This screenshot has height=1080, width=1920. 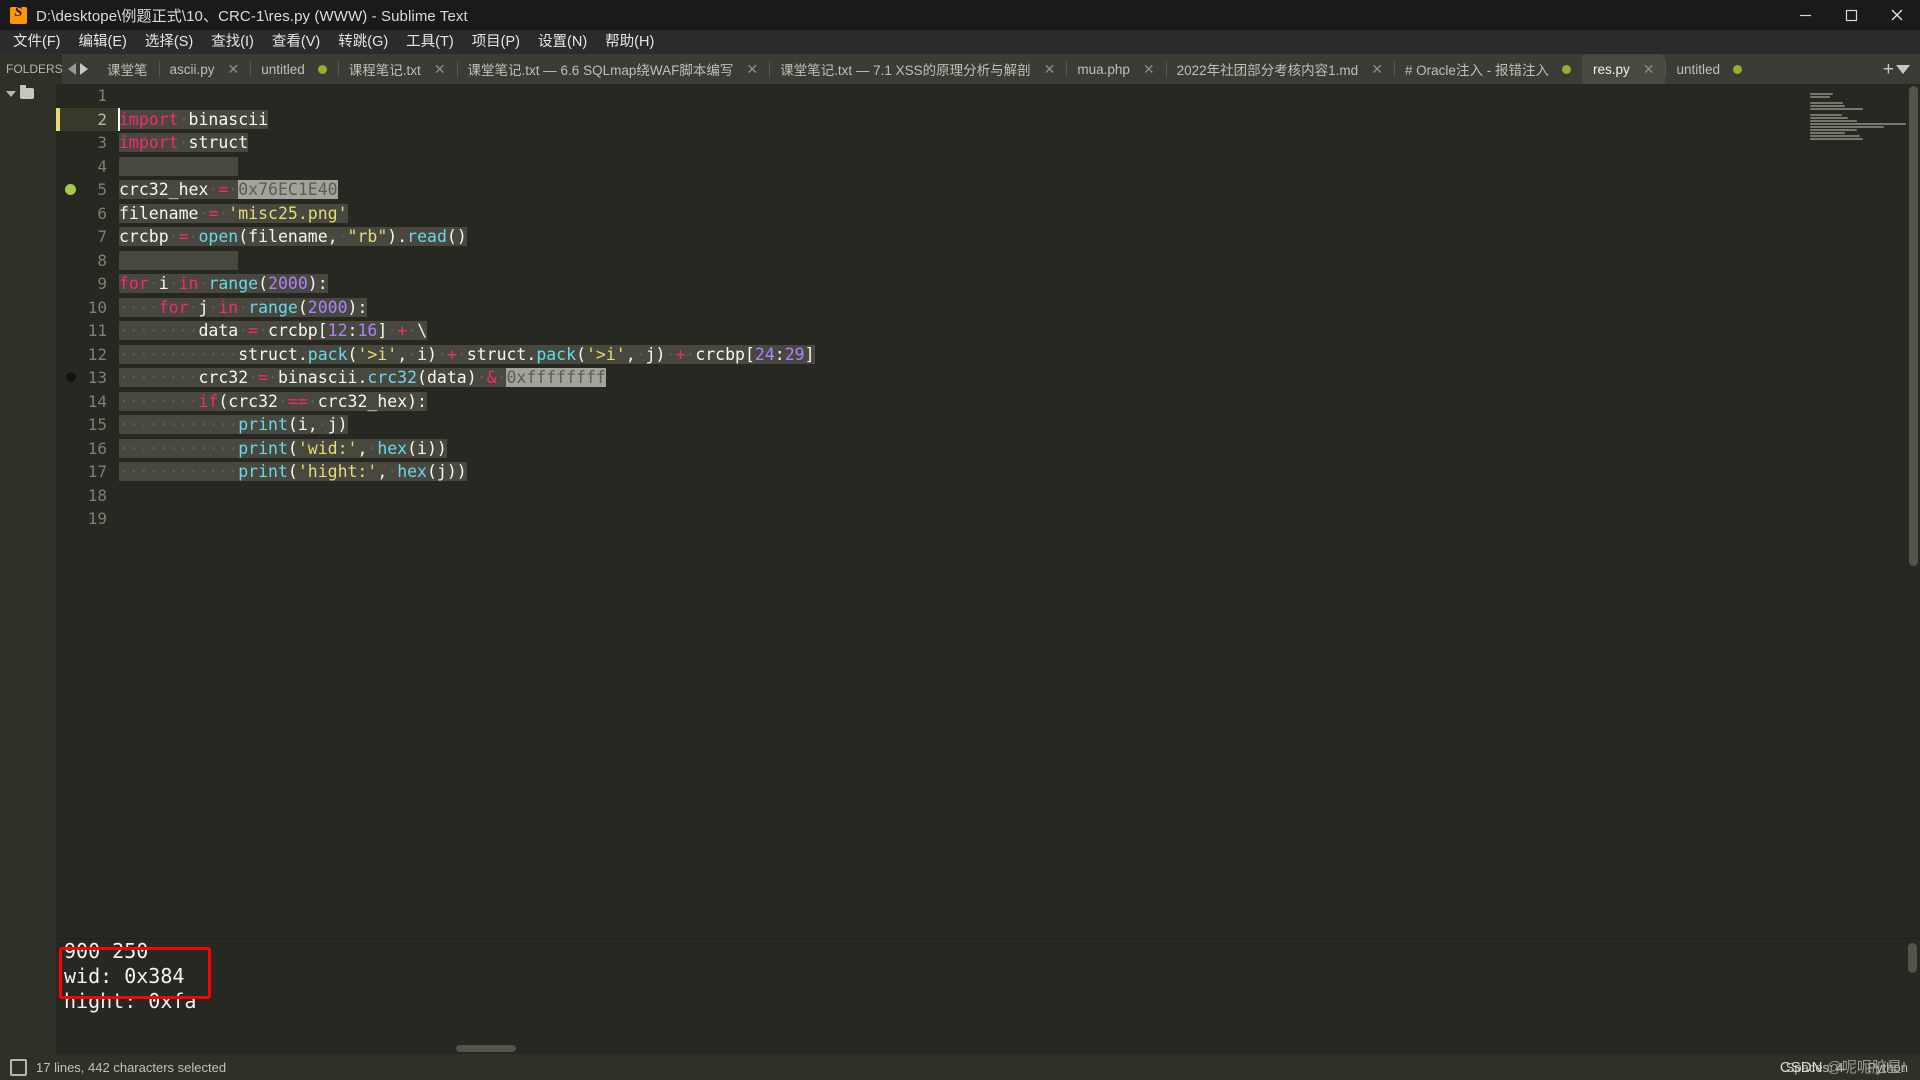 What do you see at coordinates (71, 377) in the screenshot?
I see `breakpoint-icon` at bounding box center [71, 377].